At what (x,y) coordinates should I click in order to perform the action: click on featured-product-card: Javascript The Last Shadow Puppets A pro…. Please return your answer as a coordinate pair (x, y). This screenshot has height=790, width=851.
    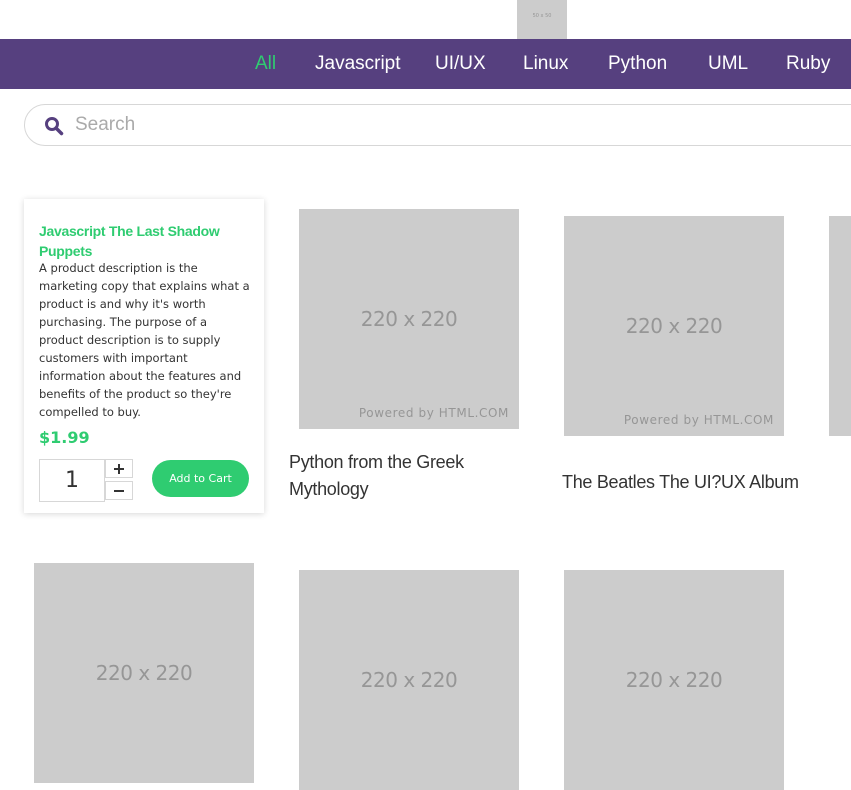
    Looking at the image, I should click on (144, 356).